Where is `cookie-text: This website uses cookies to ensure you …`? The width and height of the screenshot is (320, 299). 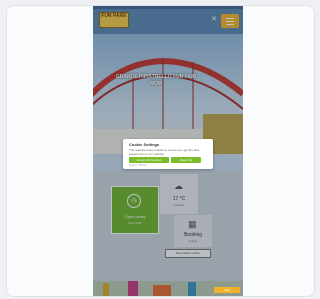
cookie-text: This website uses cookies to ensure you … is located at coordinates (164, 152).